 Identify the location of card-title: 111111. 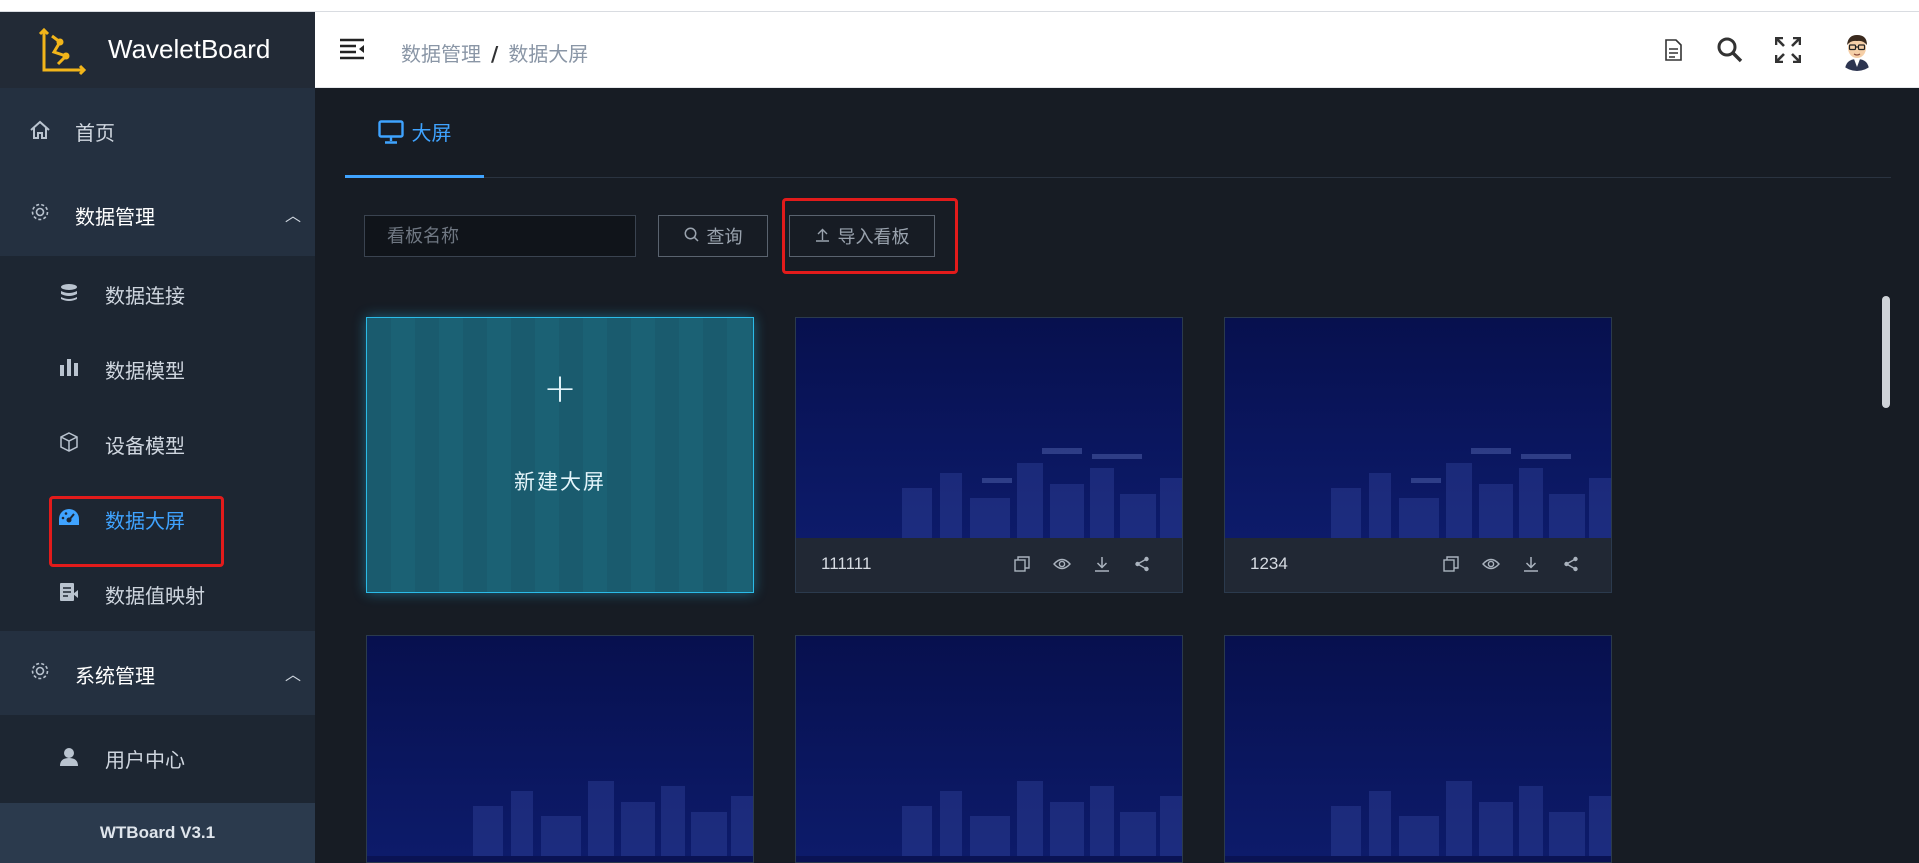
(846, 563).